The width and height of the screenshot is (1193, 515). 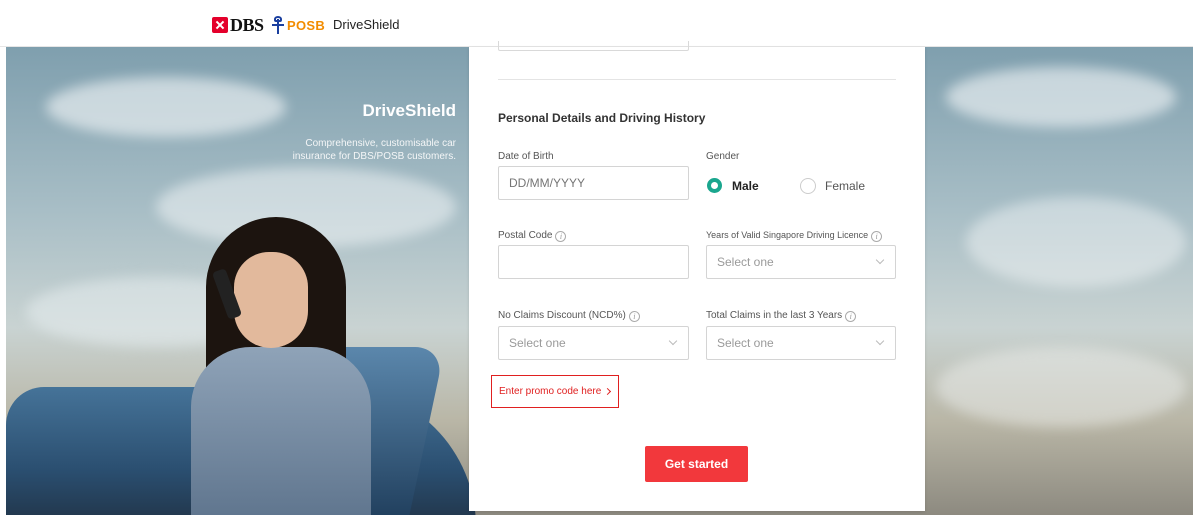 What do you see at coordinates (409, 110) in the screenshot?
I see `hero-title: DriveShield` at bounding box center [409, 110].